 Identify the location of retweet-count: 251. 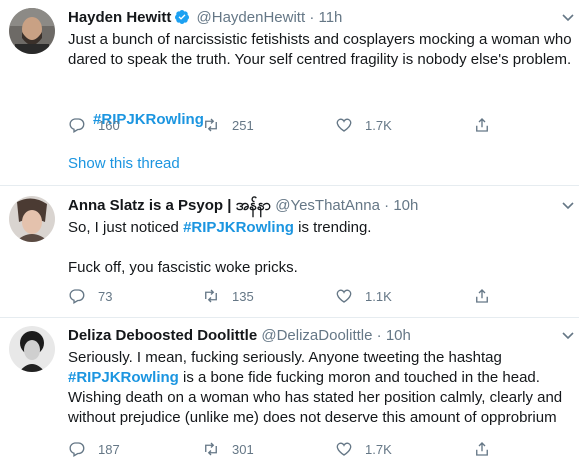
(243, 125).